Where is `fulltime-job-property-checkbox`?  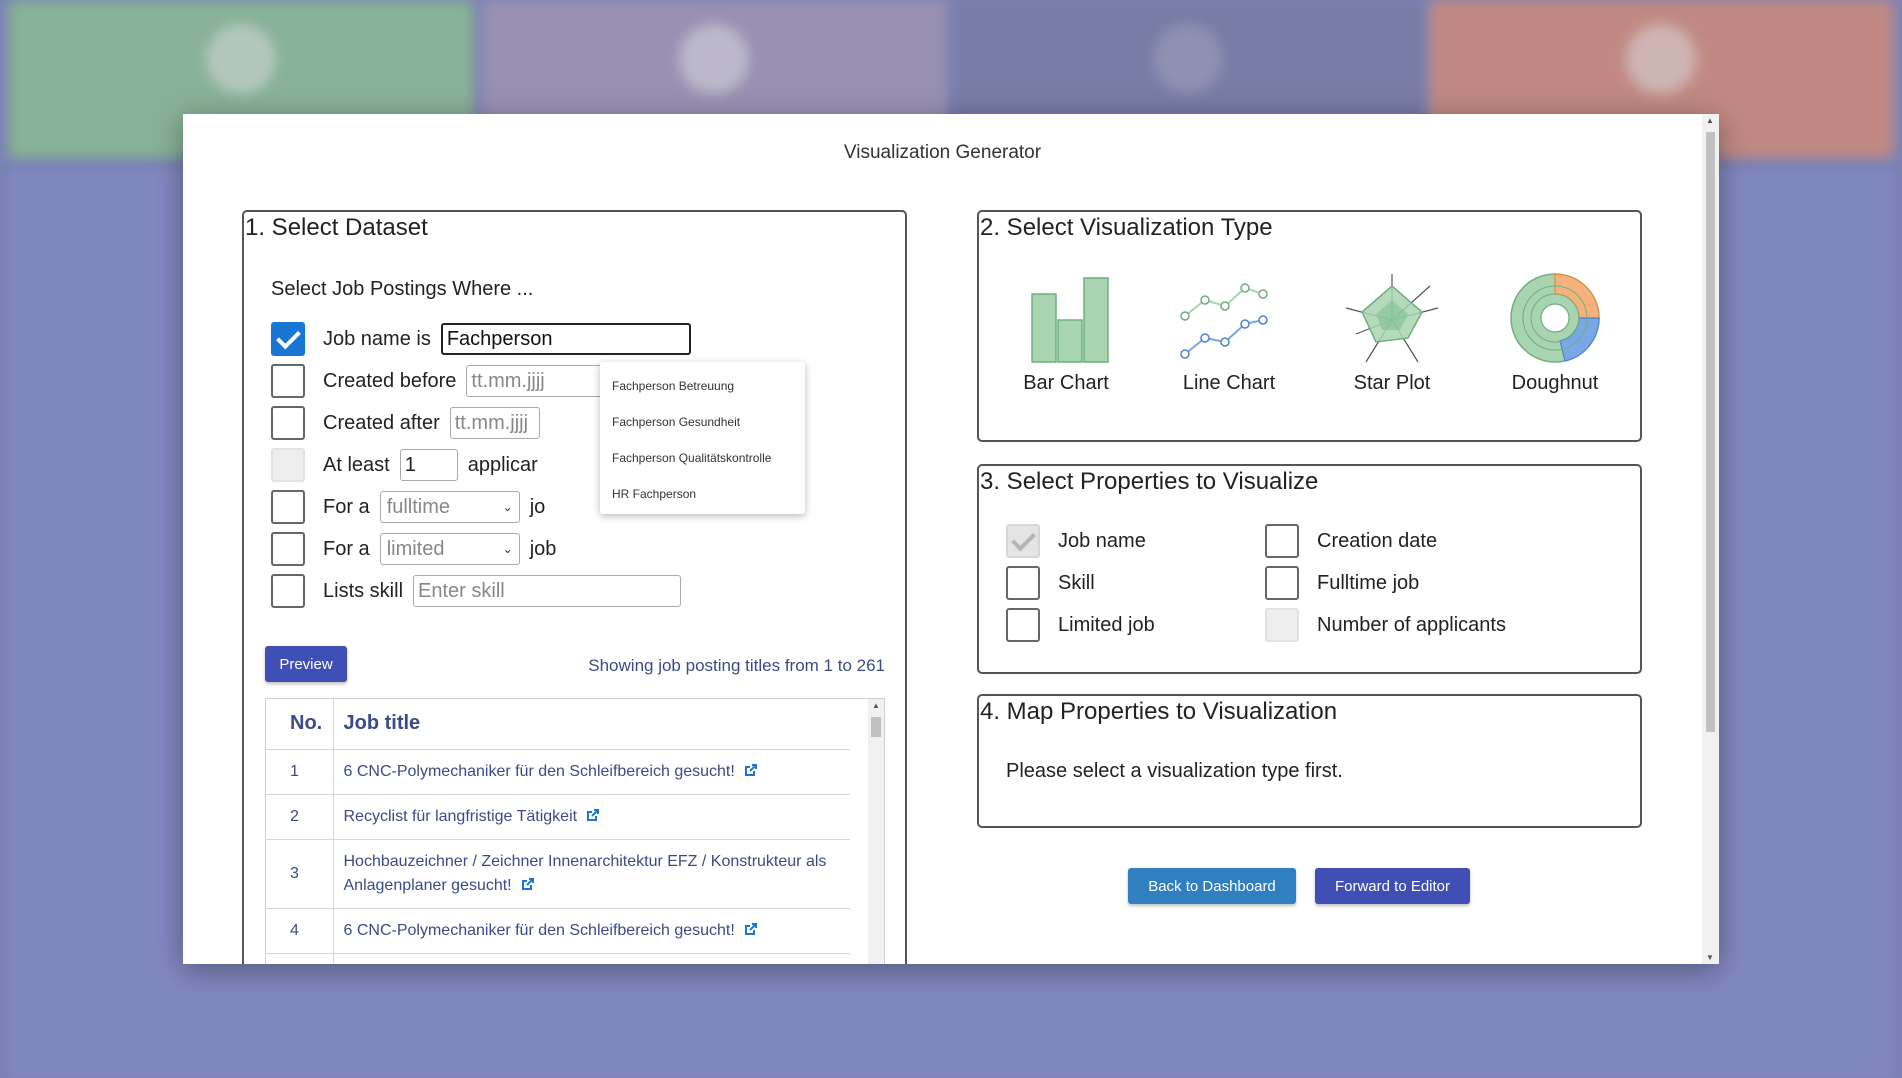 fulltime-job-property-checkbox is located at coordinates (1282, 583).